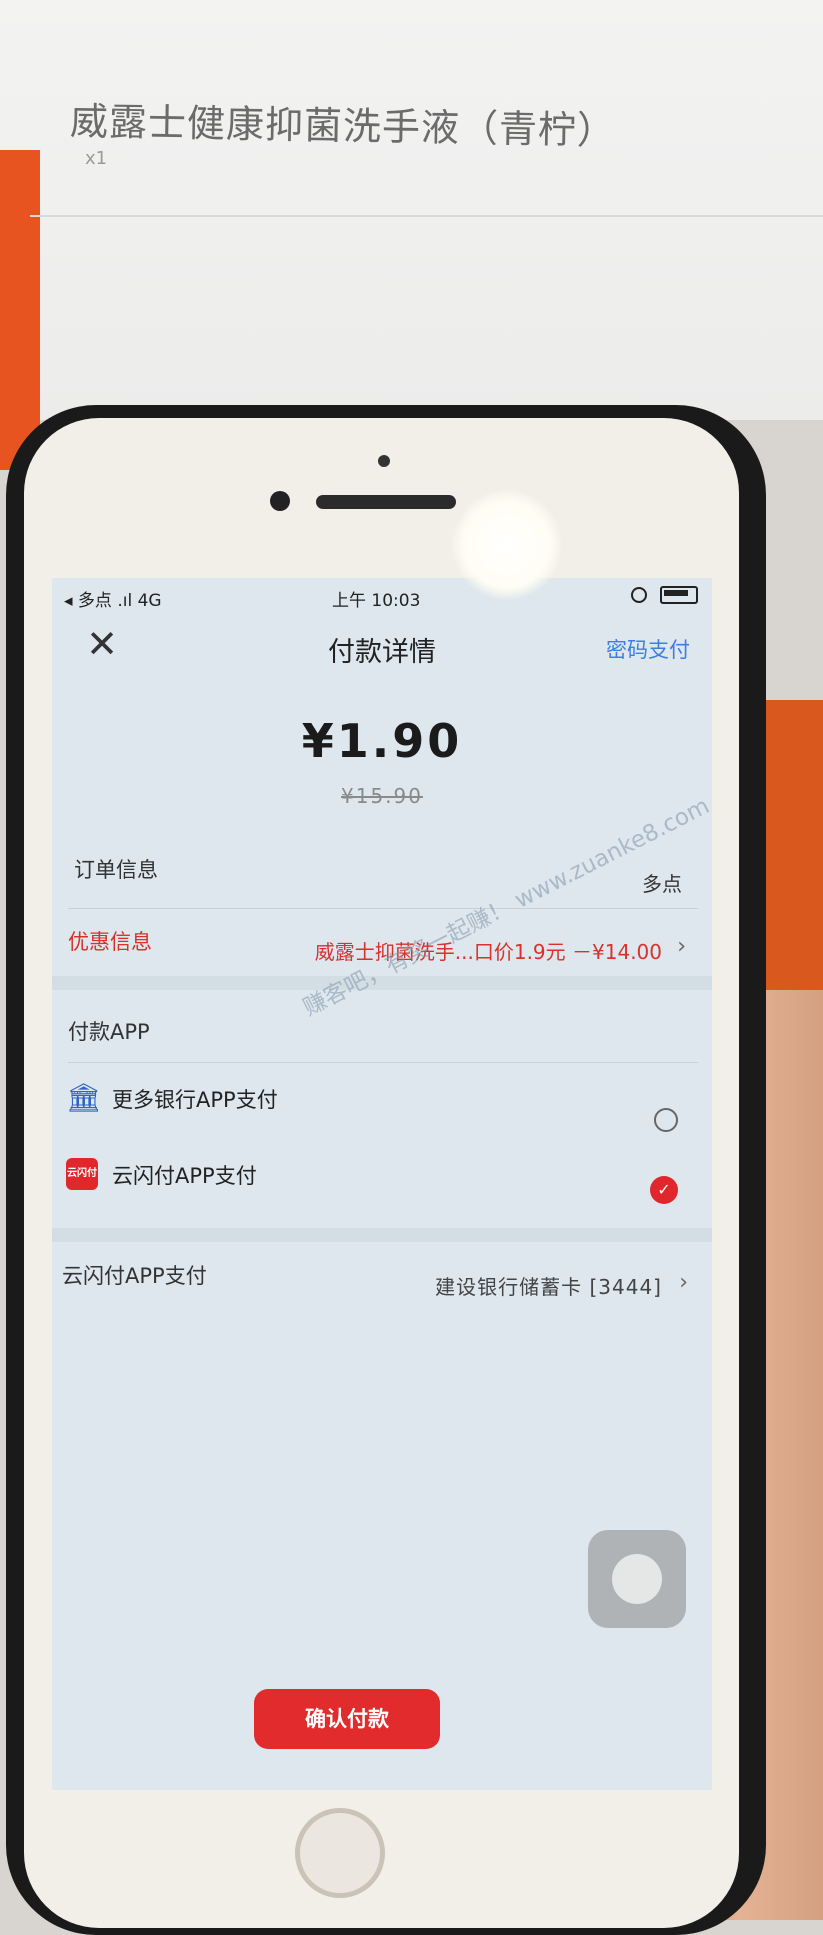 This screenshot has width=823, height=1935. Describe the element at coordinates (662, 884) in the screenshot. I see `order-info-value: 多点` at that location.